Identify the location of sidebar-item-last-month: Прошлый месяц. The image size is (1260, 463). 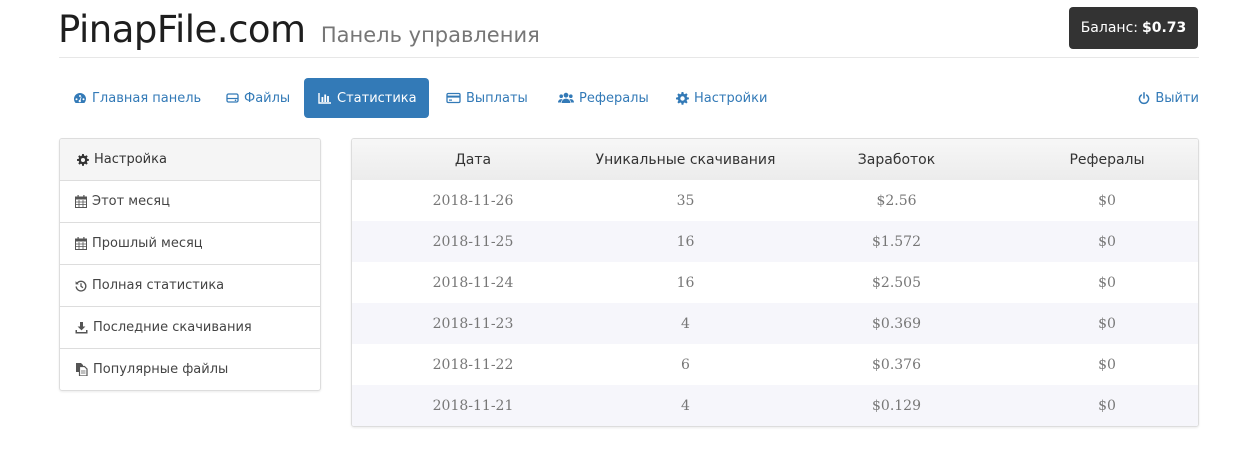
(190, 244).